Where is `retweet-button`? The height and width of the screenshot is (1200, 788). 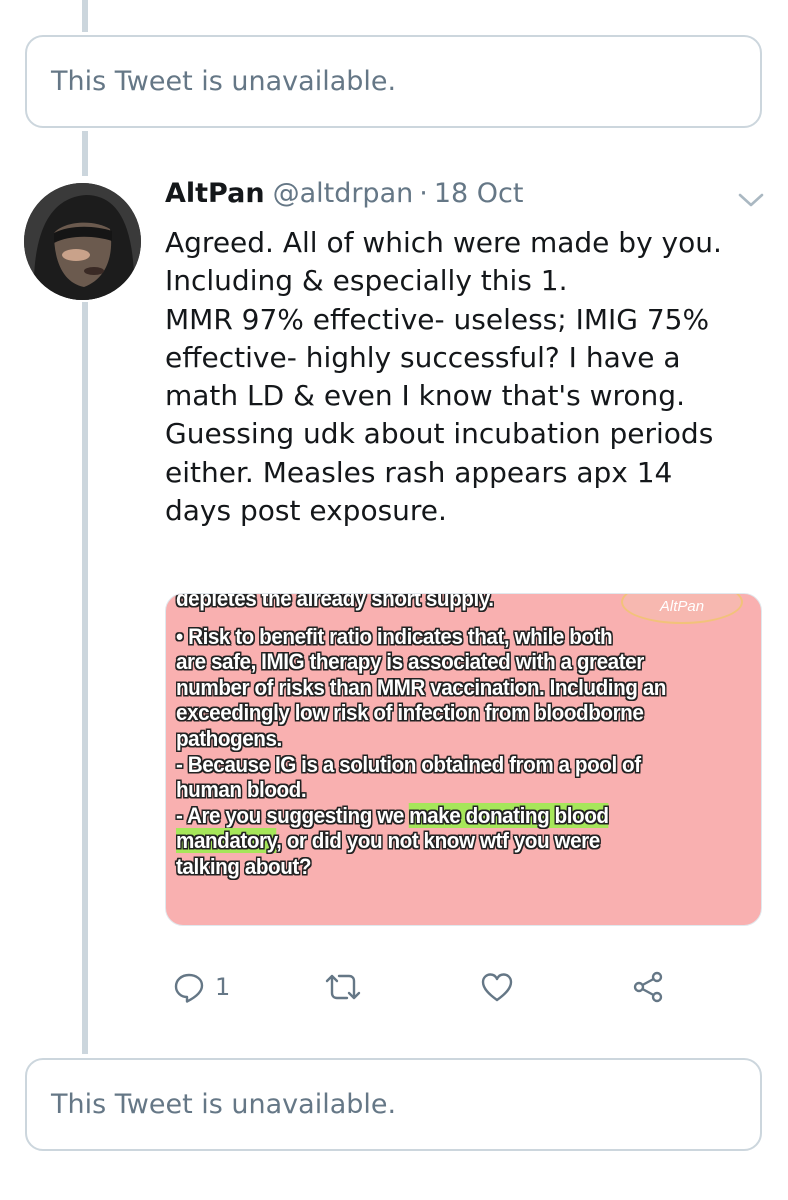
retweet-button is located at coordinates (343, 987).